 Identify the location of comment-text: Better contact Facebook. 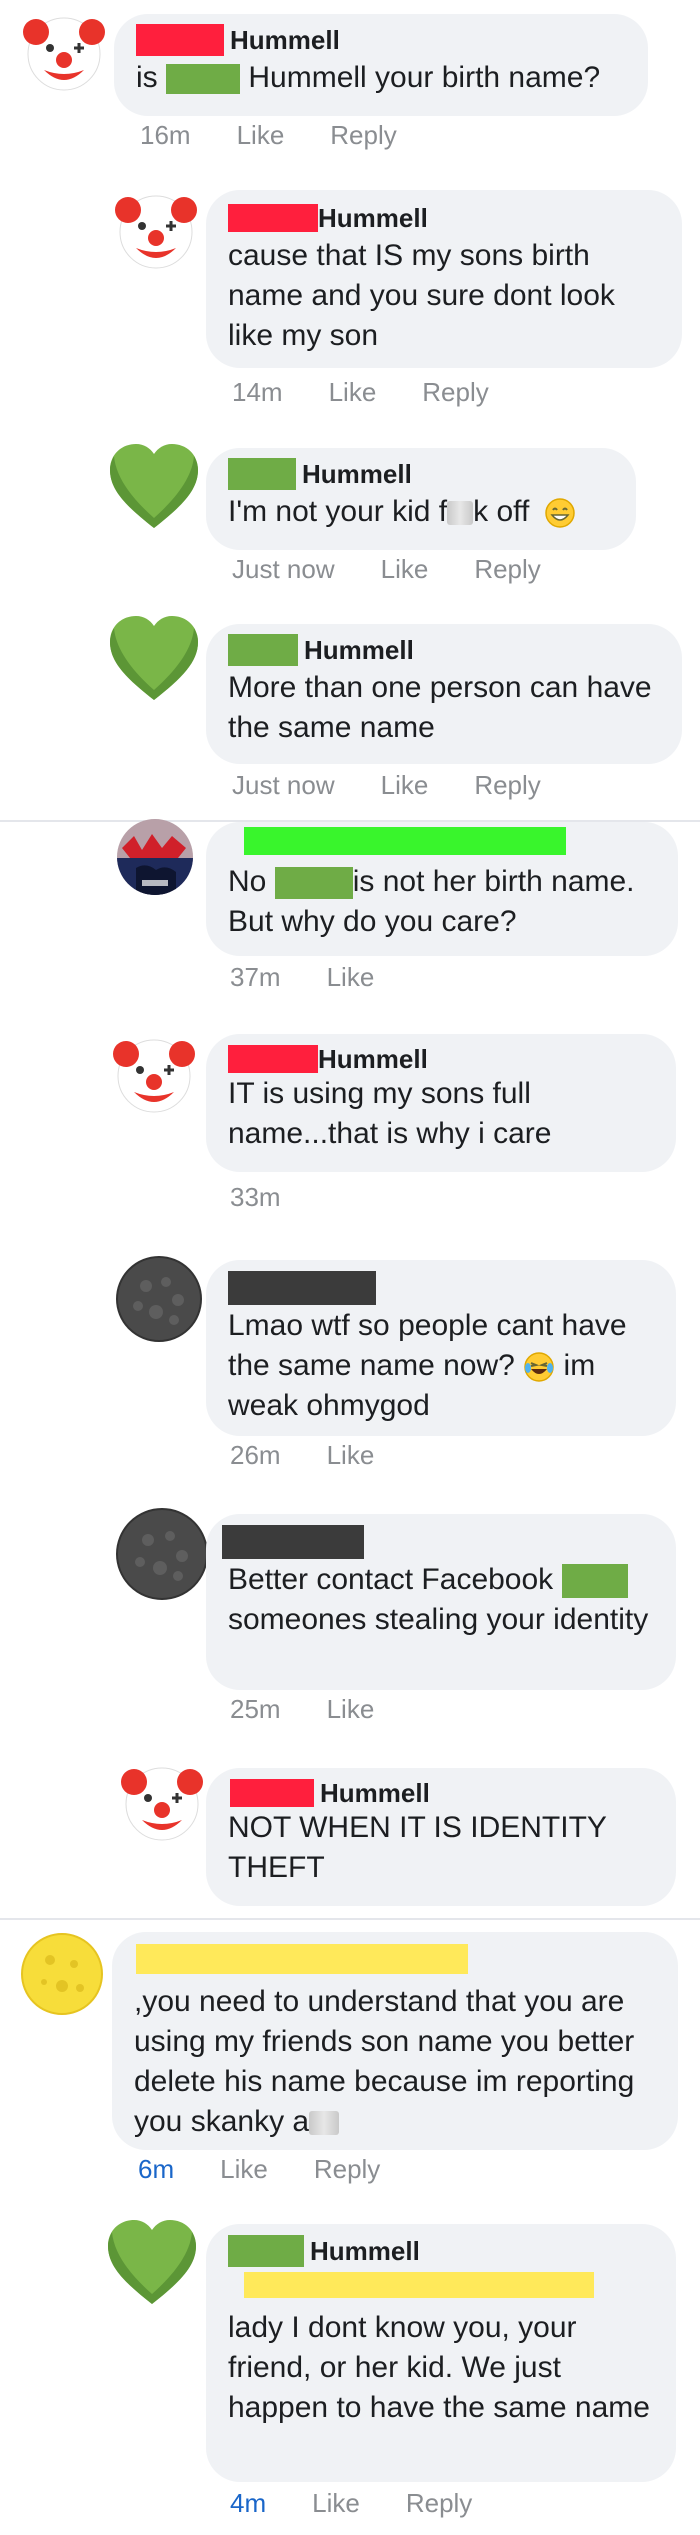
(391, 1579).